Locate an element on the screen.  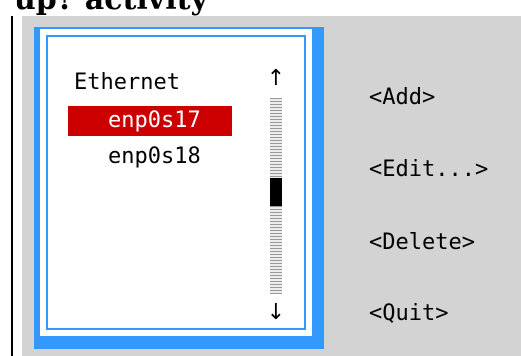
list-item-enp0s17: enp0s17 is located at coordinates (150, 121).